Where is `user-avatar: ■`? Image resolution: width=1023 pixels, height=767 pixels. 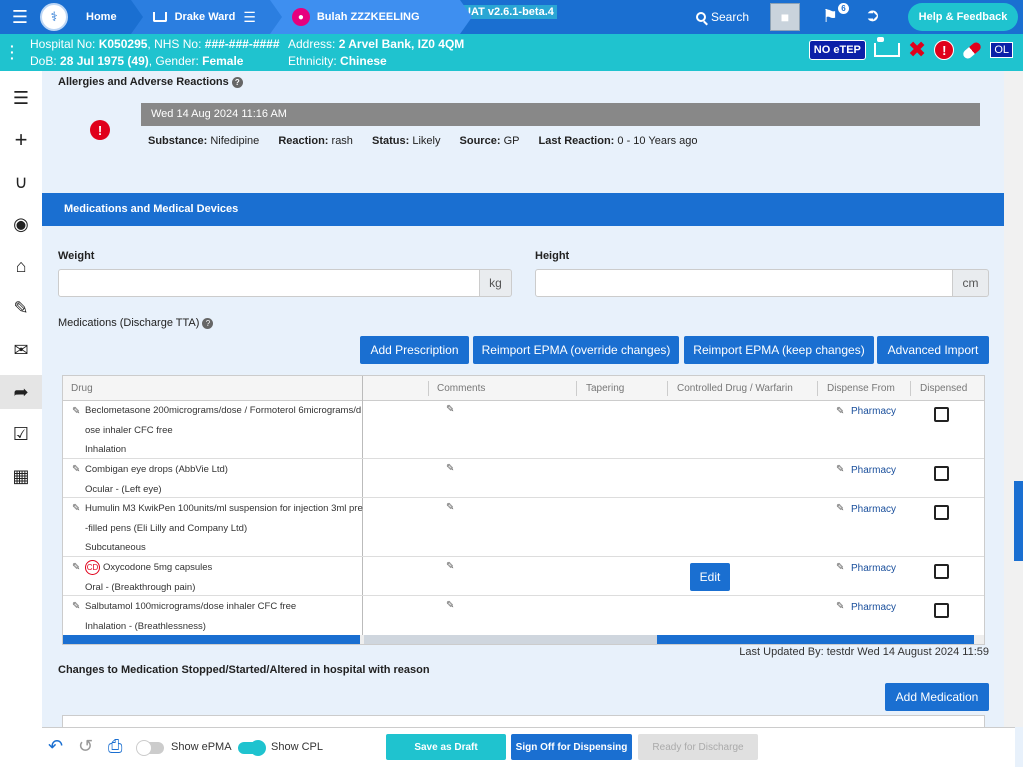 user-avatar: ■ is located at coordinates (785, 17).